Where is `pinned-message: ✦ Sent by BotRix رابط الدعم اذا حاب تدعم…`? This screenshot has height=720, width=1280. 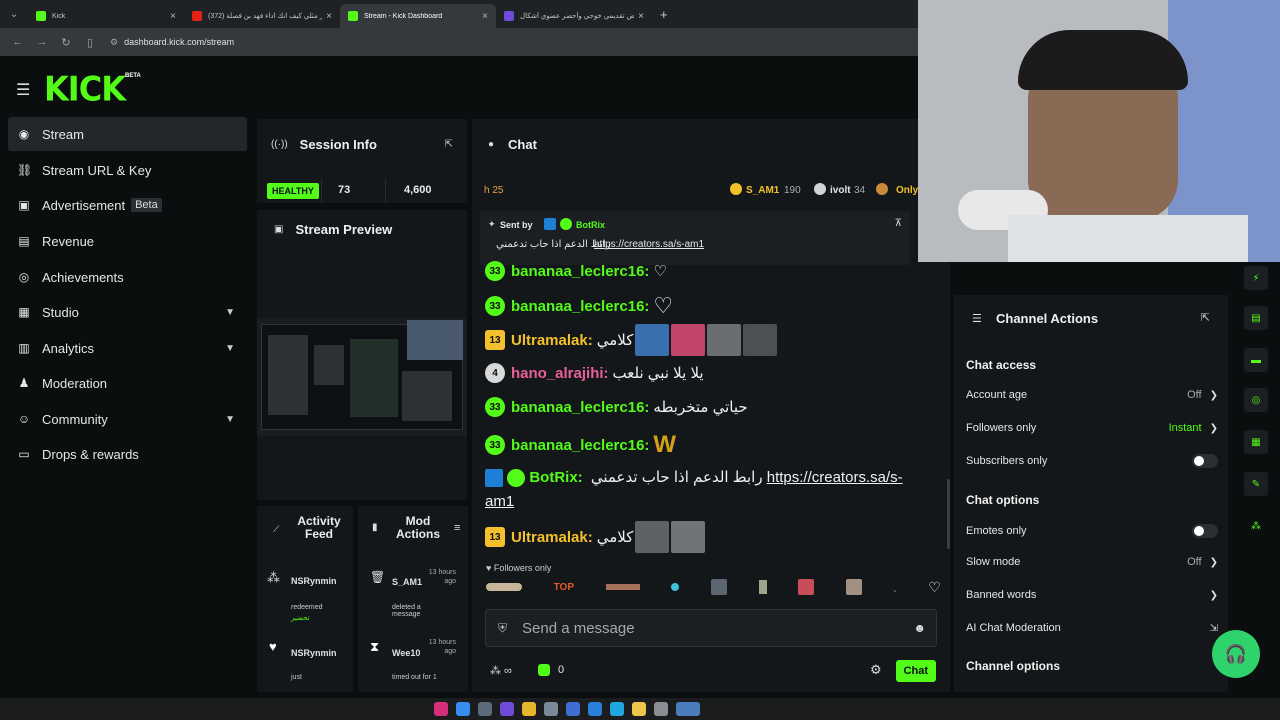
pinned-message: ✦ Sent by BotRix رابط الدعم اذا حاب تدعم… is located at coordinates (695, 238).